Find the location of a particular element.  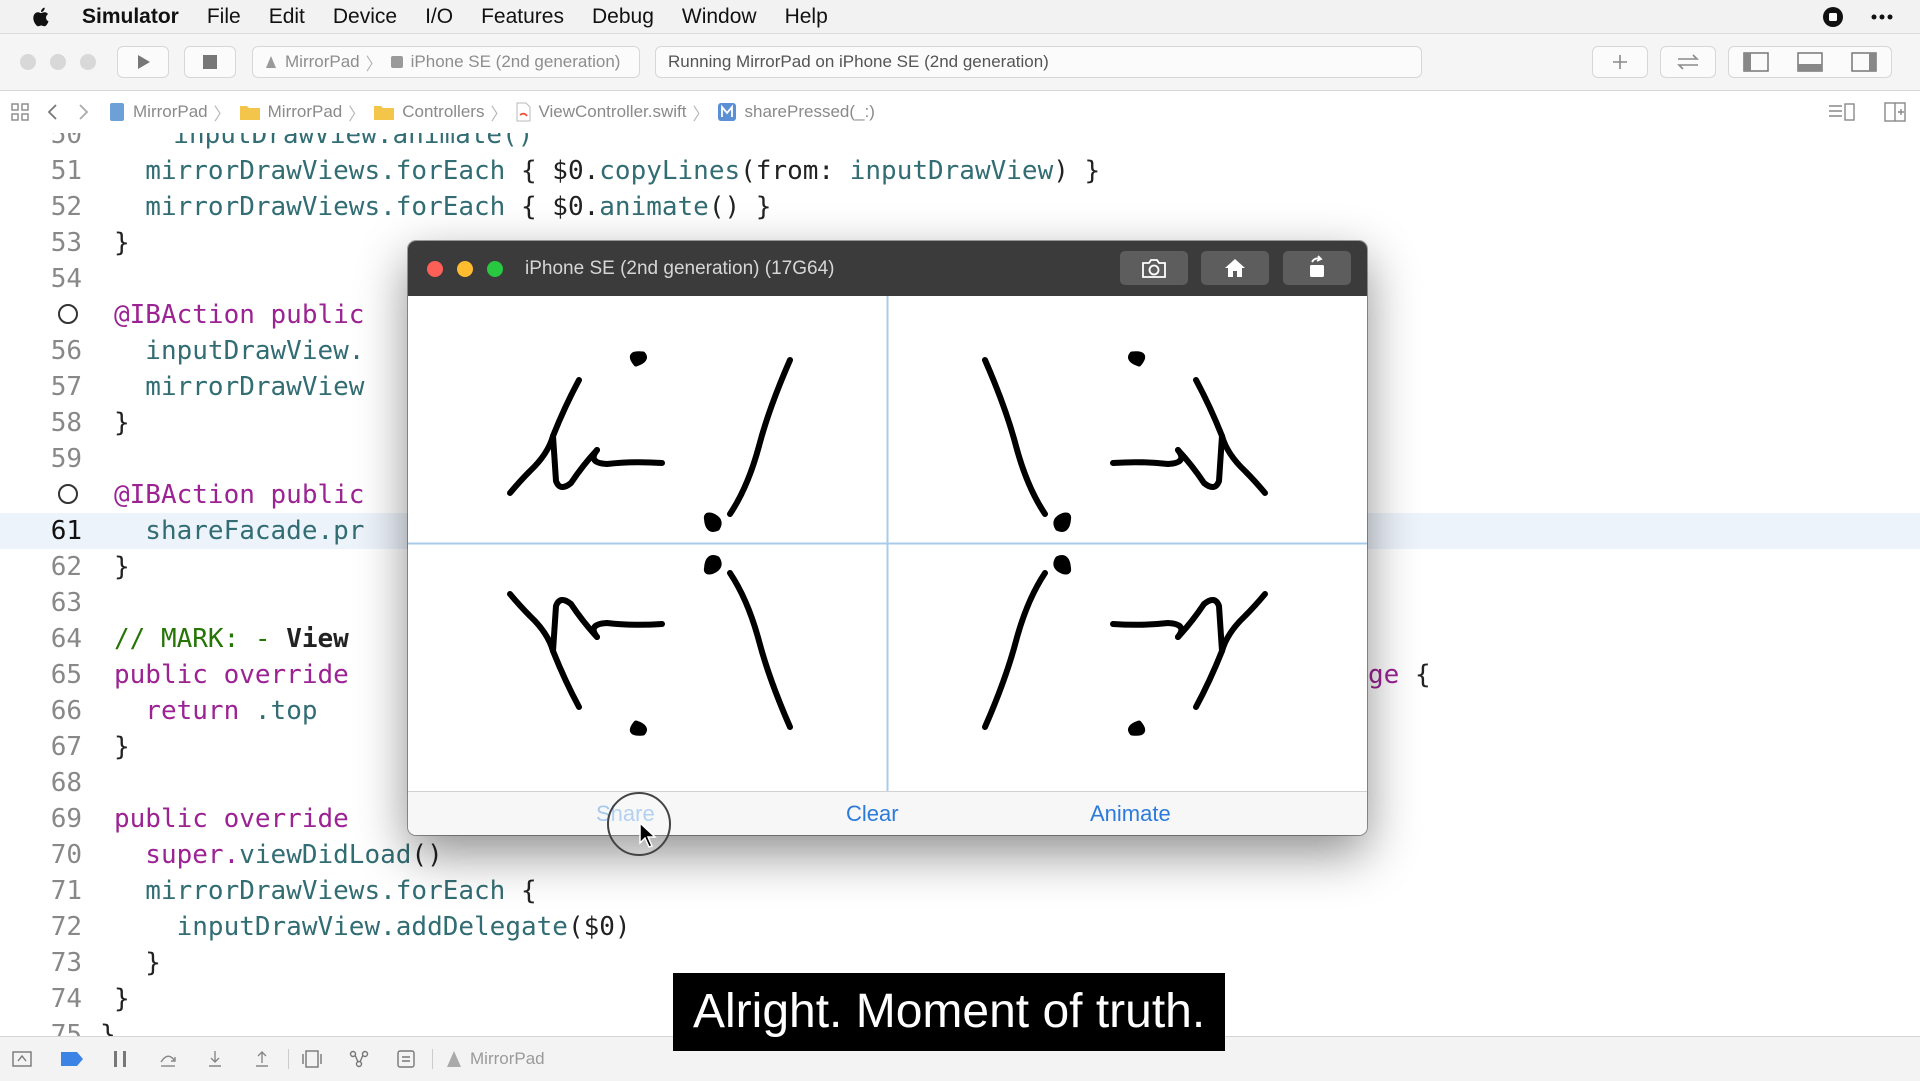

hide-debug-area-icon is located at coordinates (22, 1059).